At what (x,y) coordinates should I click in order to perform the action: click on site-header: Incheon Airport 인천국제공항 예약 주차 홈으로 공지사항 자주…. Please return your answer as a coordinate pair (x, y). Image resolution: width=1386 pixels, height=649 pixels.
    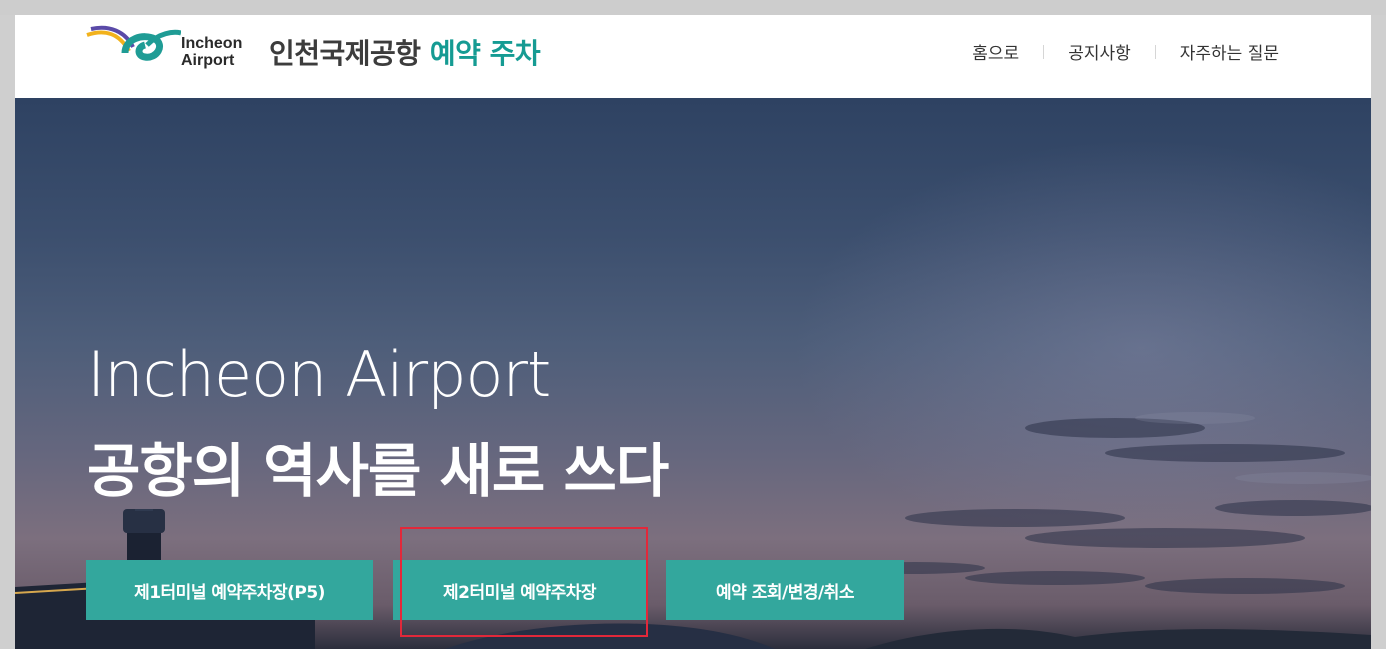
    Looking at the image, I should click on (693, 56).